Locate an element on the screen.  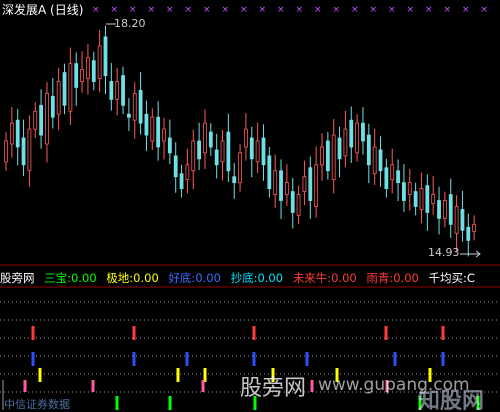
indicator-item-3: 抄底:0.00 is located at coordinates (259, 278).